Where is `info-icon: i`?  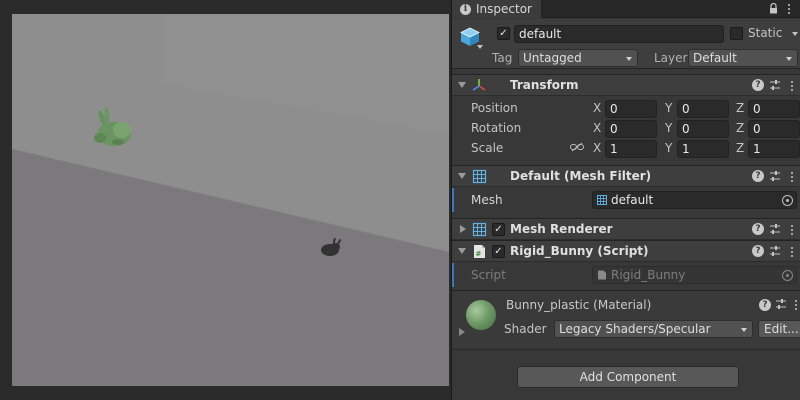
info-icon: i is located at coordinates (465, 9).